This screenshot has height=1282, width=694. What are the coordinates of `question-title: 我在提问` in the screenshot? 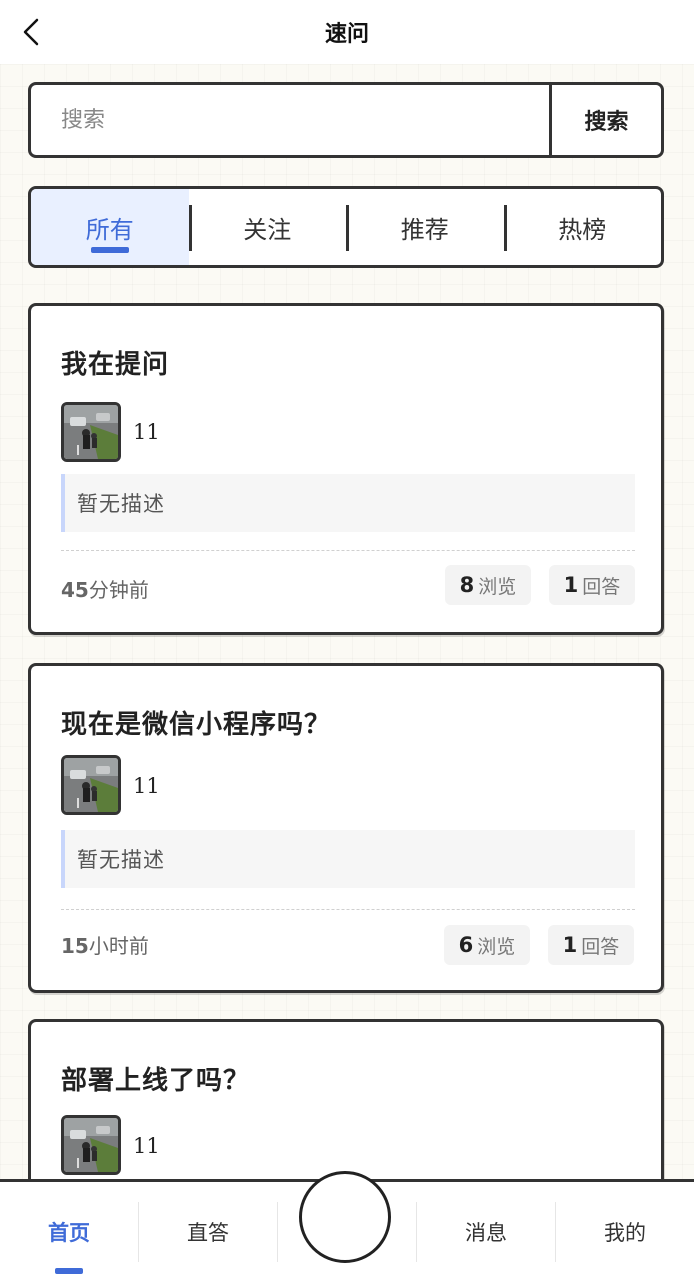 It's located at (115, 365).